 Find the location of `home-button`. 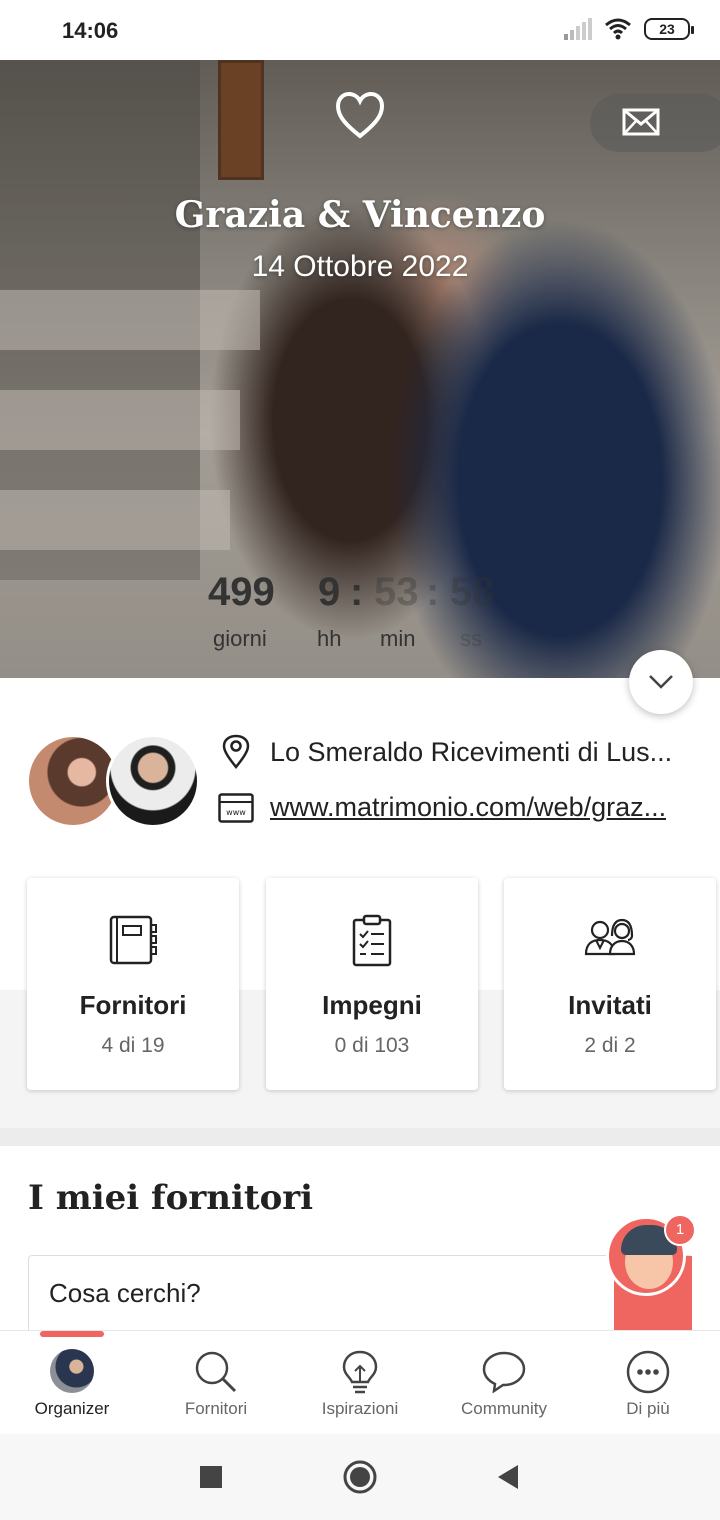

home-button is located at coordinates (360, 1477).